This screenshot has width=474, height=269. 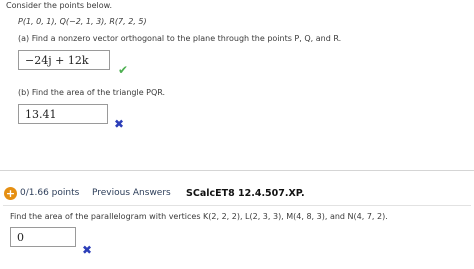 I want to click on problem1-intro: Consider the points below., so click(x=59, y=5).